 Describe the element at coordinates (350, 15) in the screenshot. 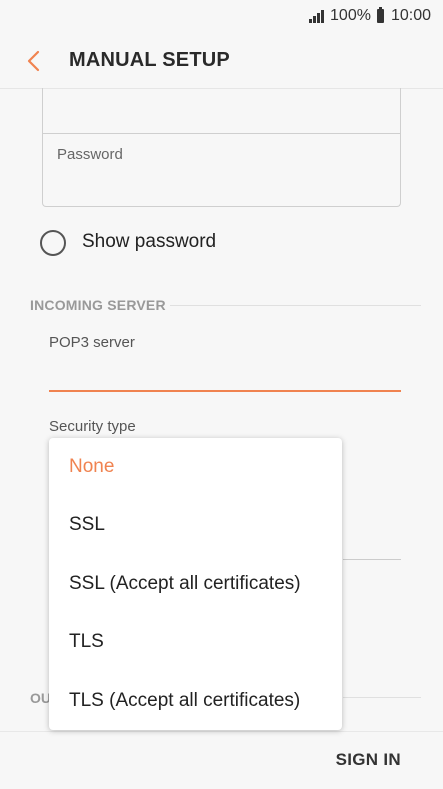

I see `battery-percent: 100%` at that location.